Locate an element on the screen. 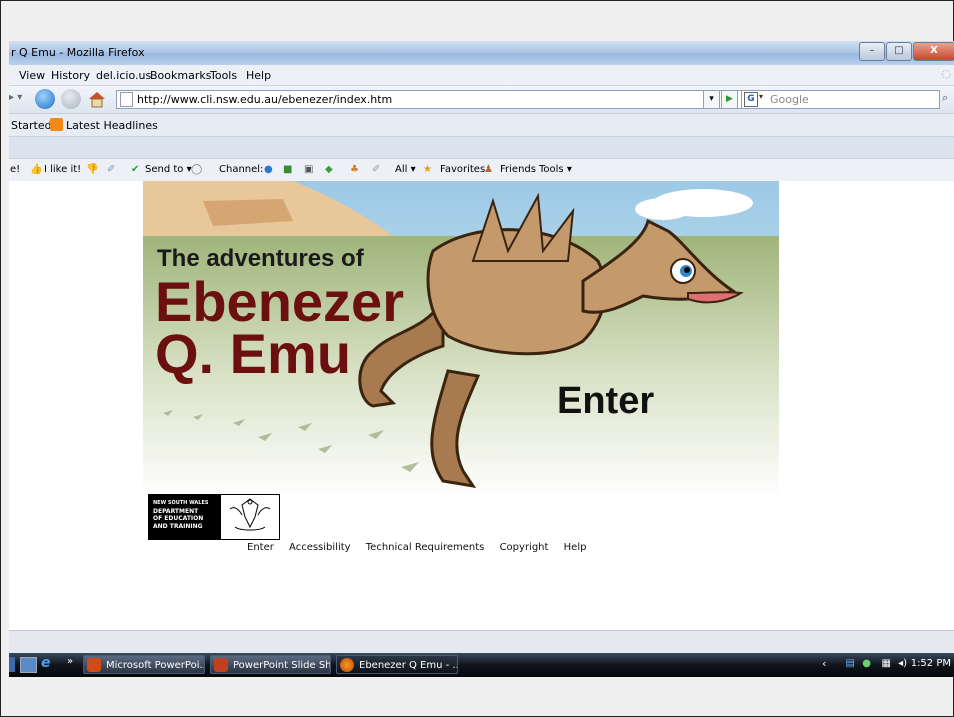 This screenshot has width=954, height=717. channel-label: Channel: is located at coordinates (241, 169).